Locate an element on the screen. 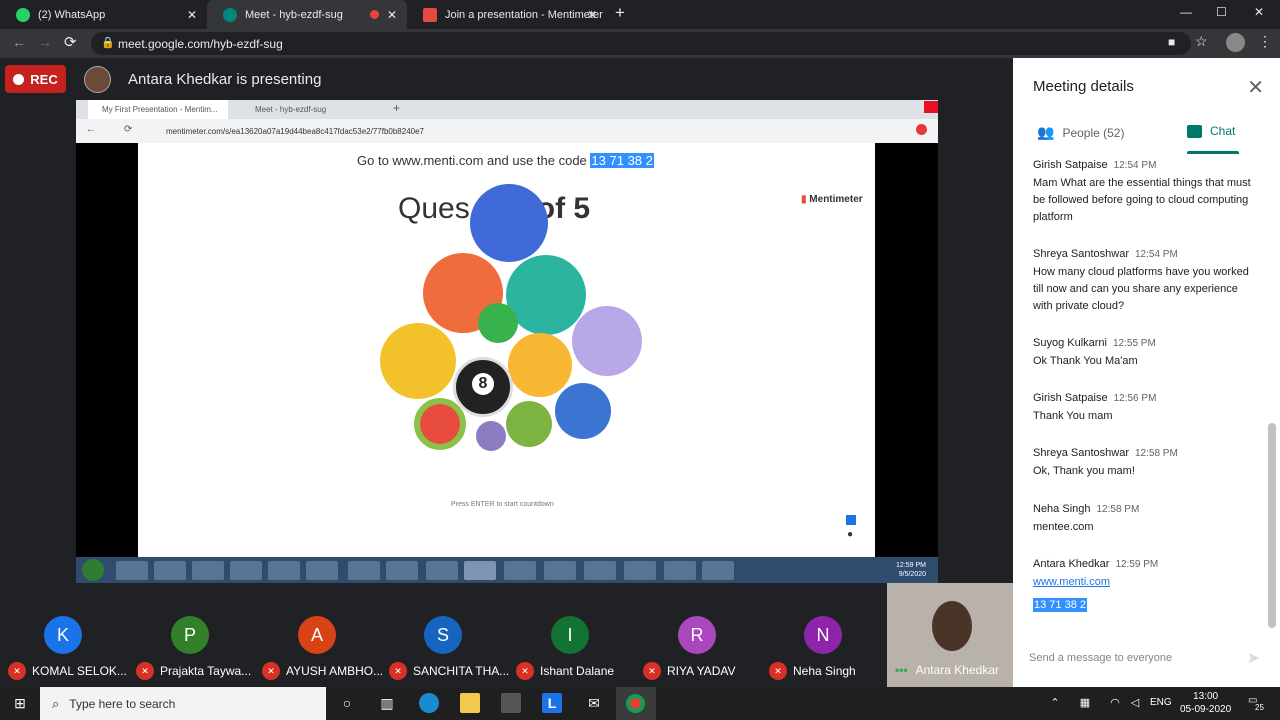  chat-tab-label: Chat is located at coordinates (1223, 131).